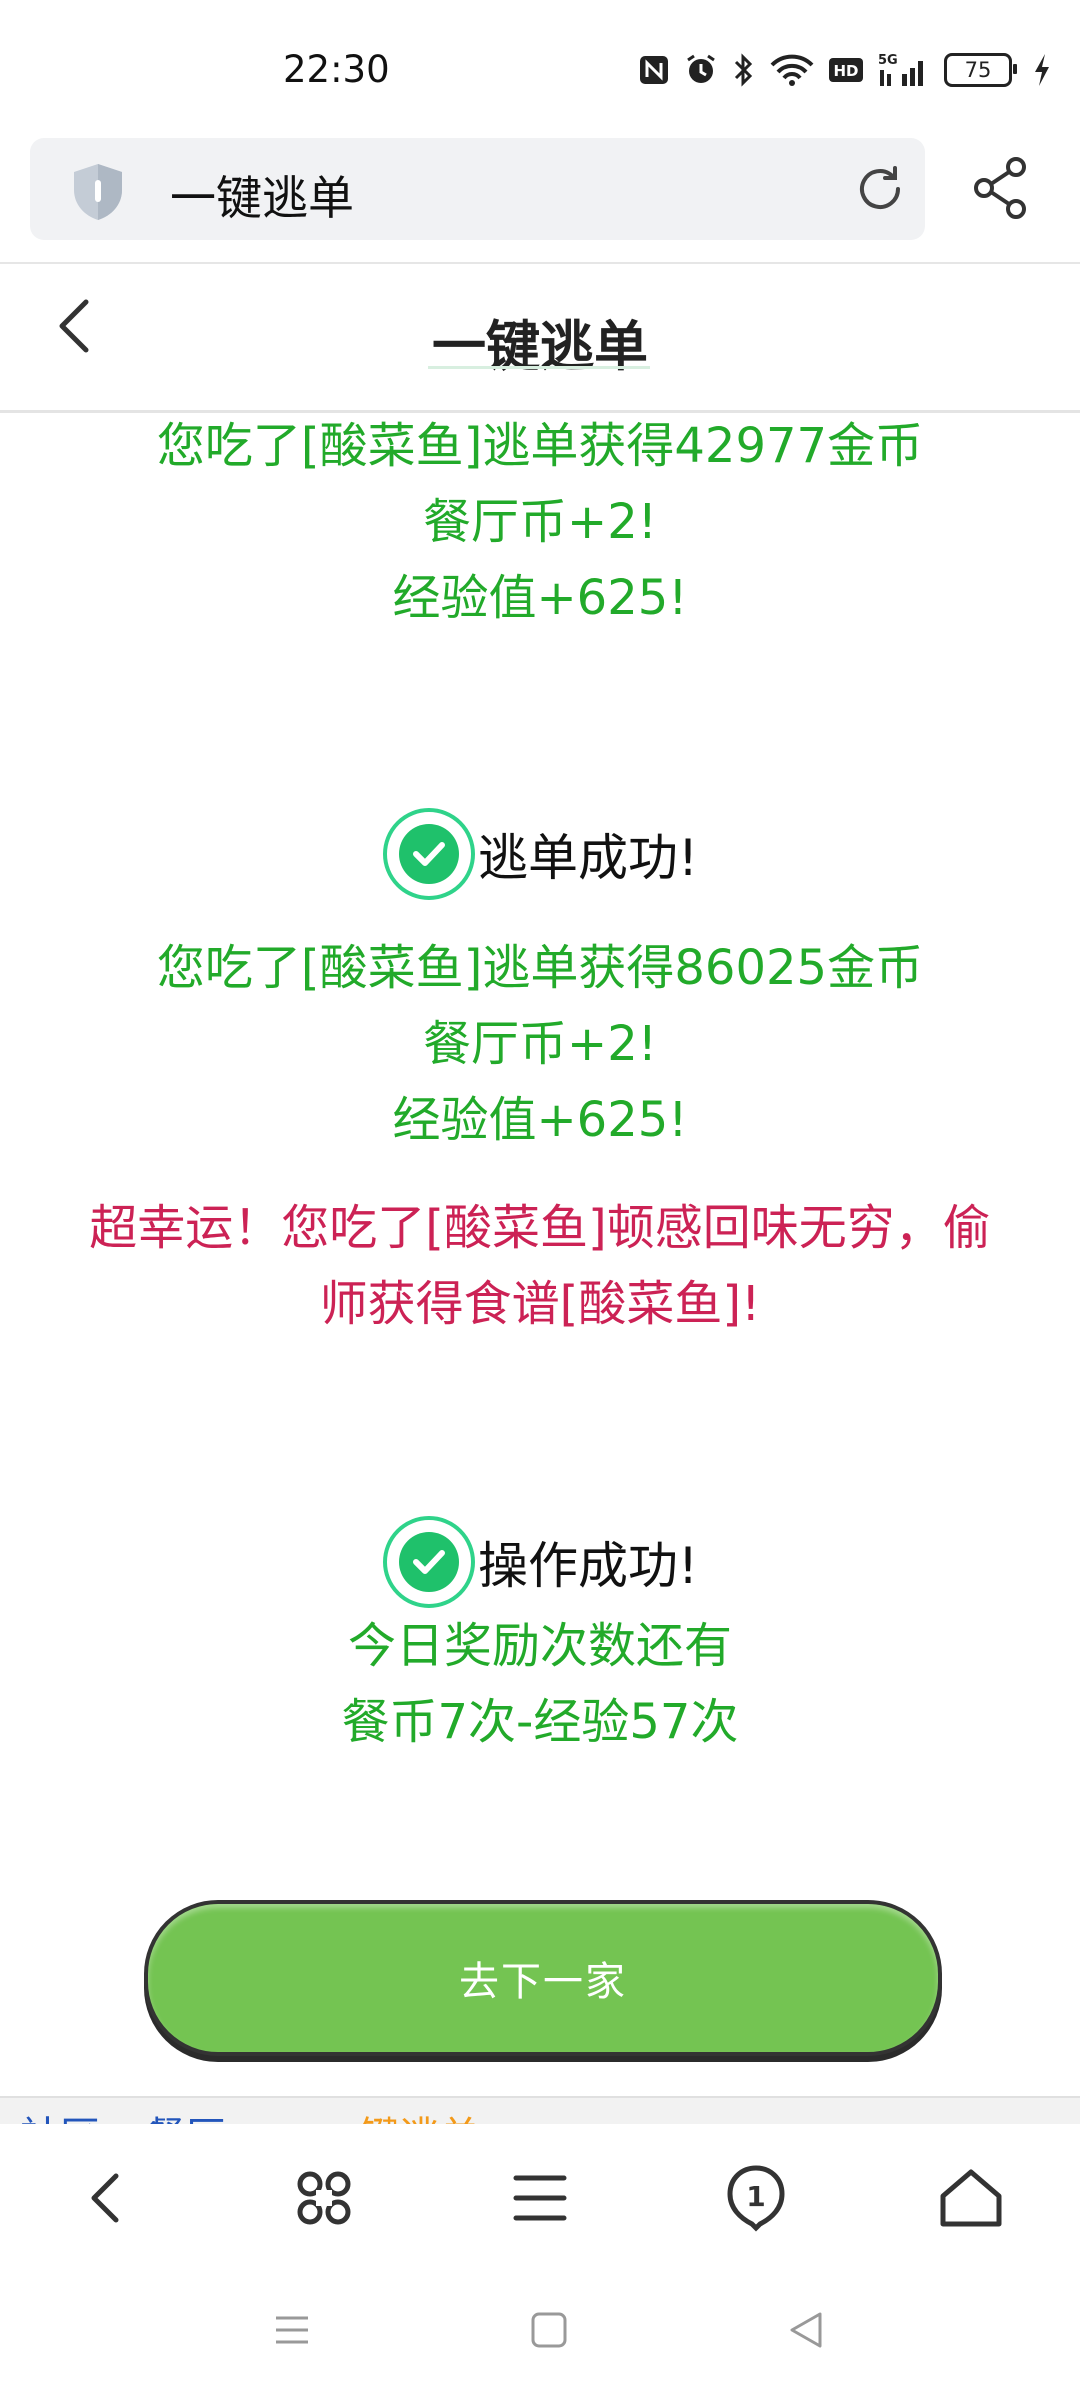 The height and width of the screenshot is (2400, 1080). I want to click on battery-icon: 75, so click(980, 70).